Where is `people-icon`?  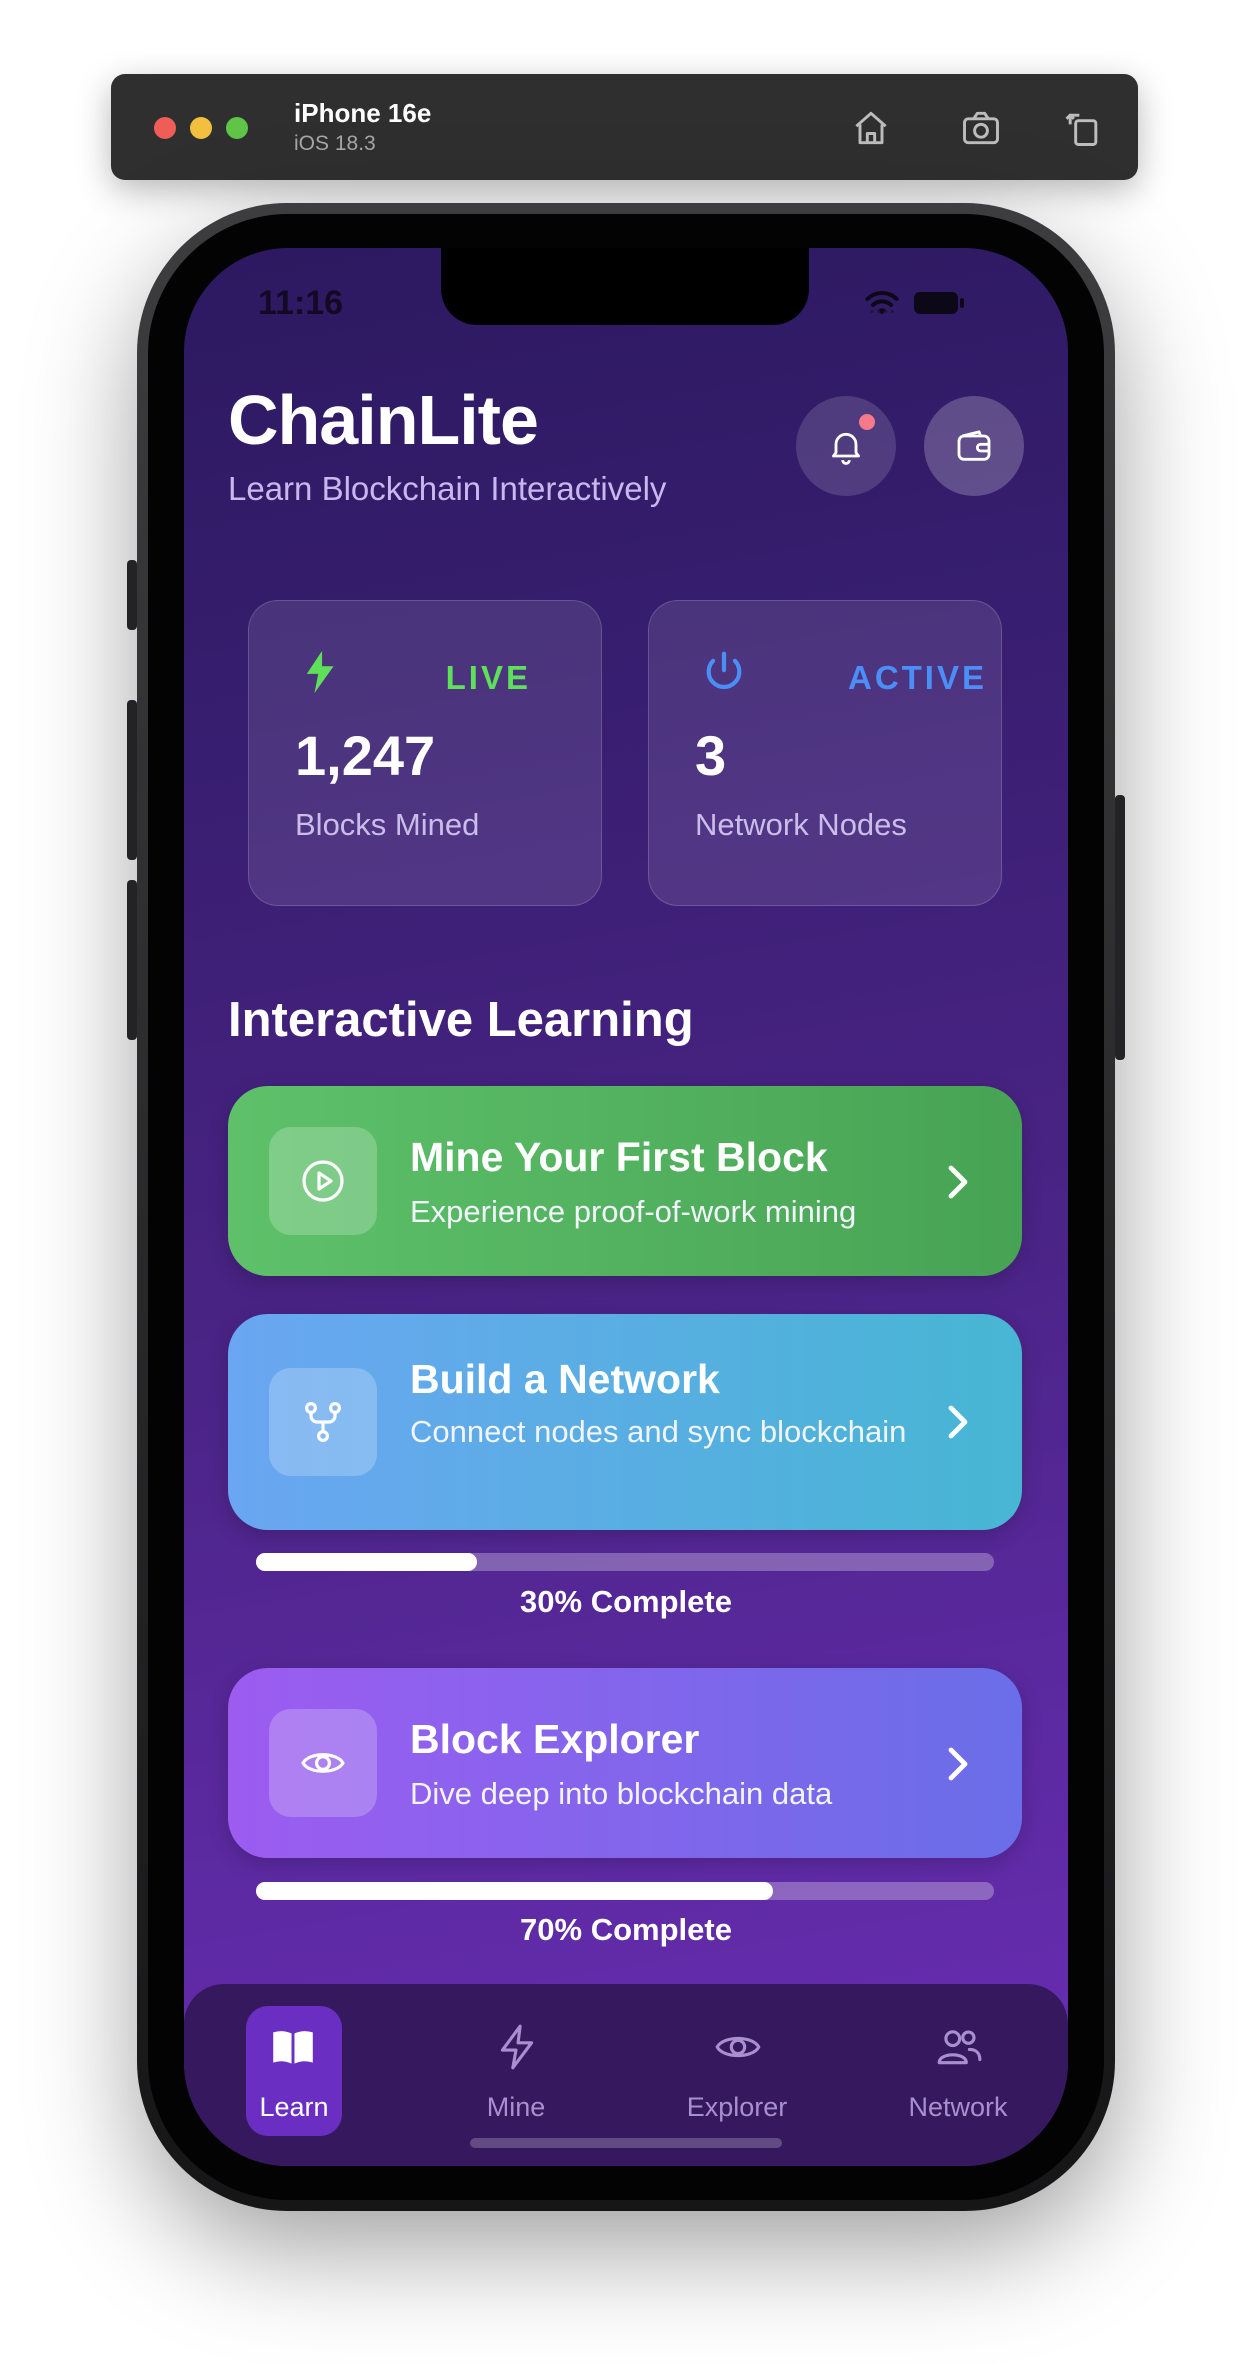 people-icon is located at coordinates (959, 2047).